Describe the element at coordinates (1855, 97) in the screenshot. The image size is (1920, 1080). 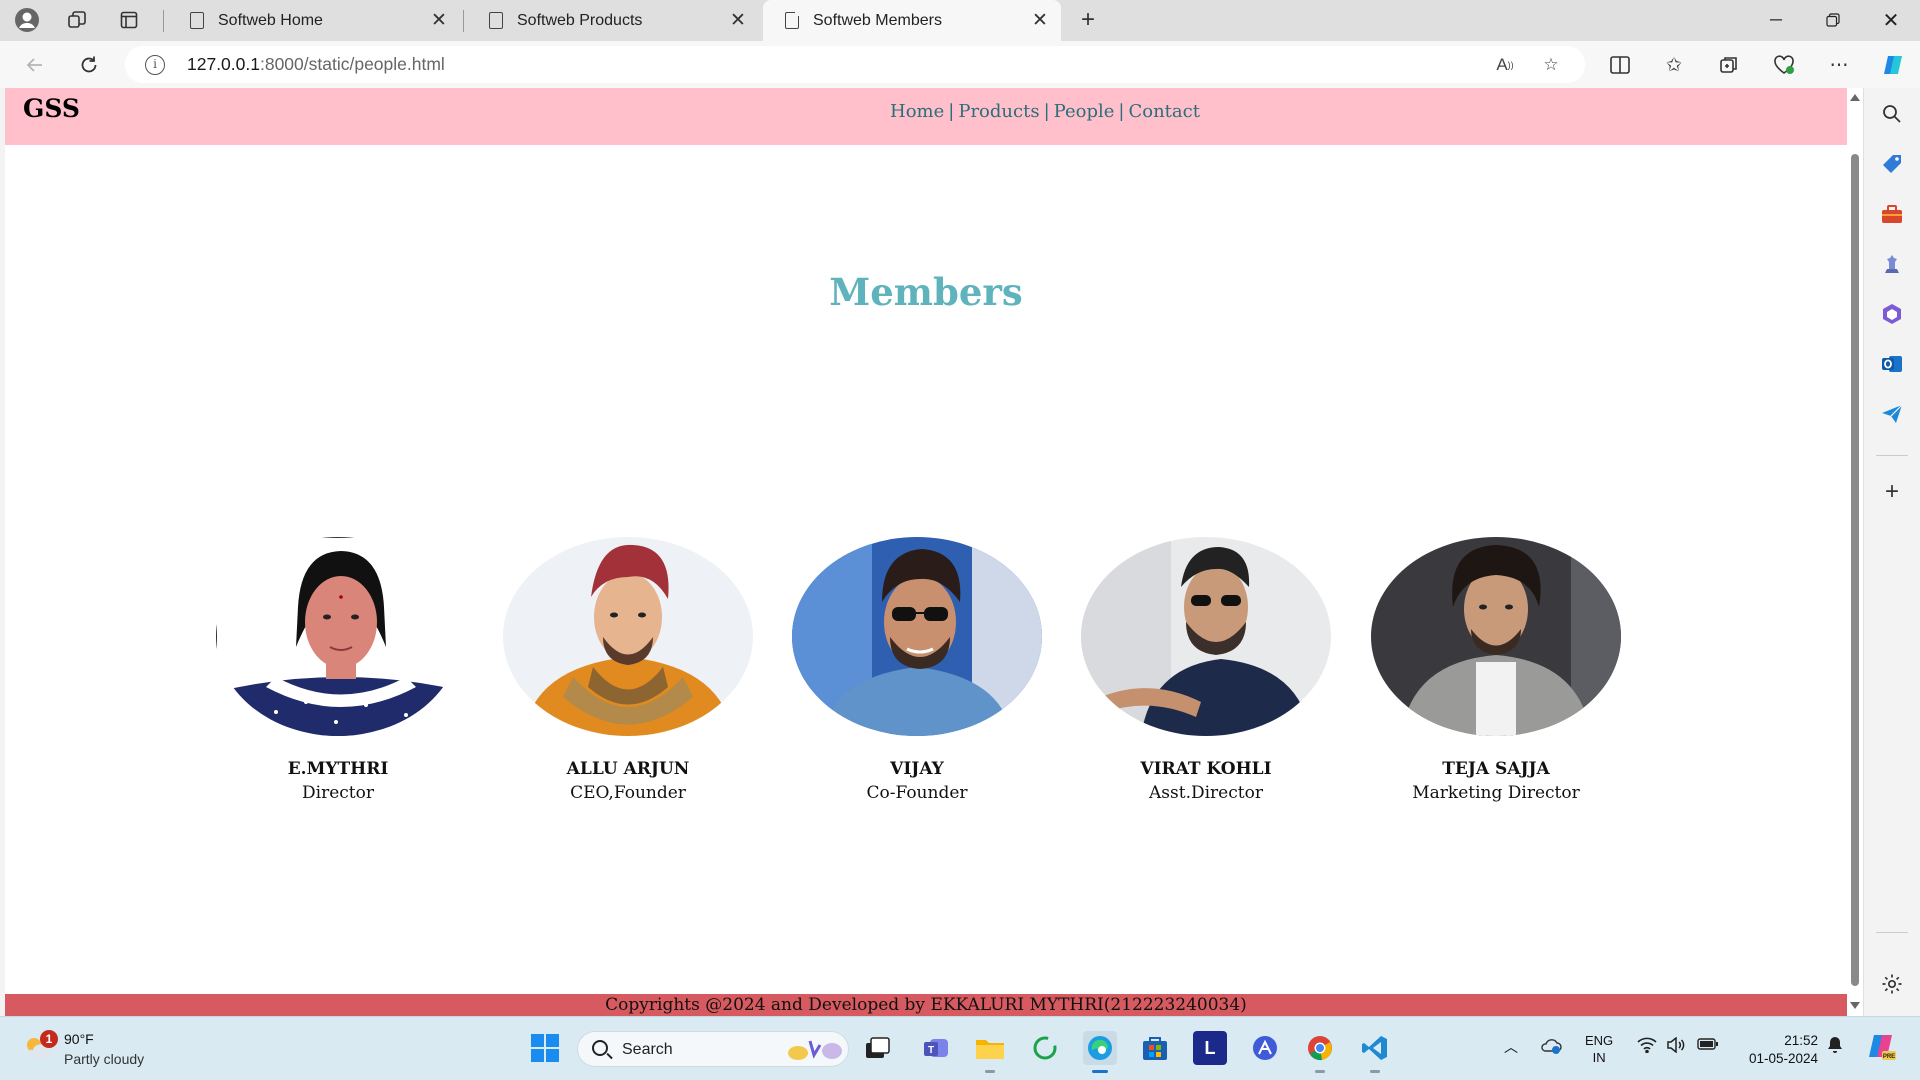
I see `scroll-up-arrow-icon` at that location.